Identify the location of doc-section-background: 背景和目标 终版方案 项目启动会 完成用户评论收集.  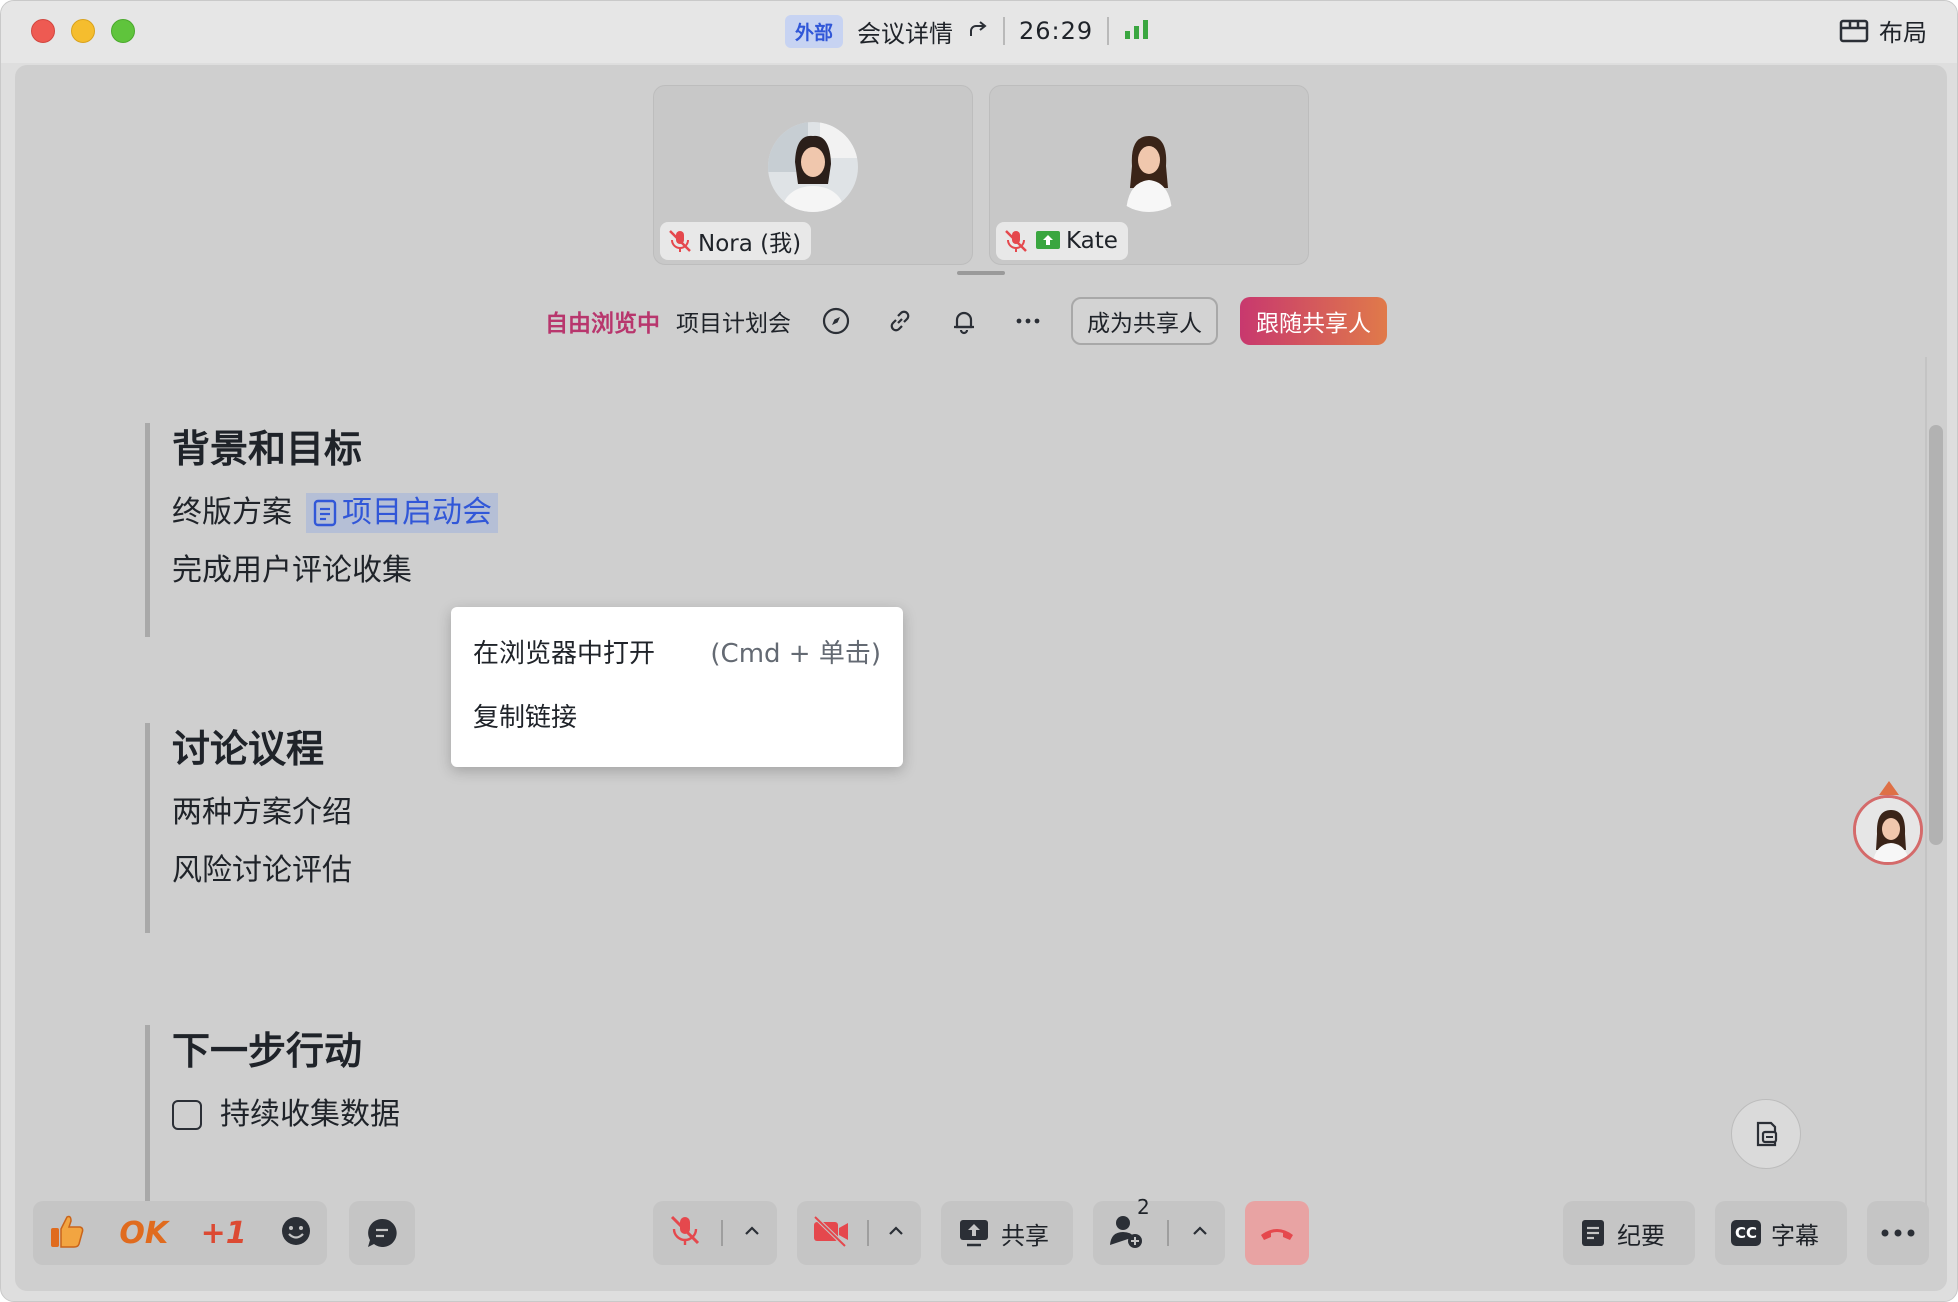
(321, 530).